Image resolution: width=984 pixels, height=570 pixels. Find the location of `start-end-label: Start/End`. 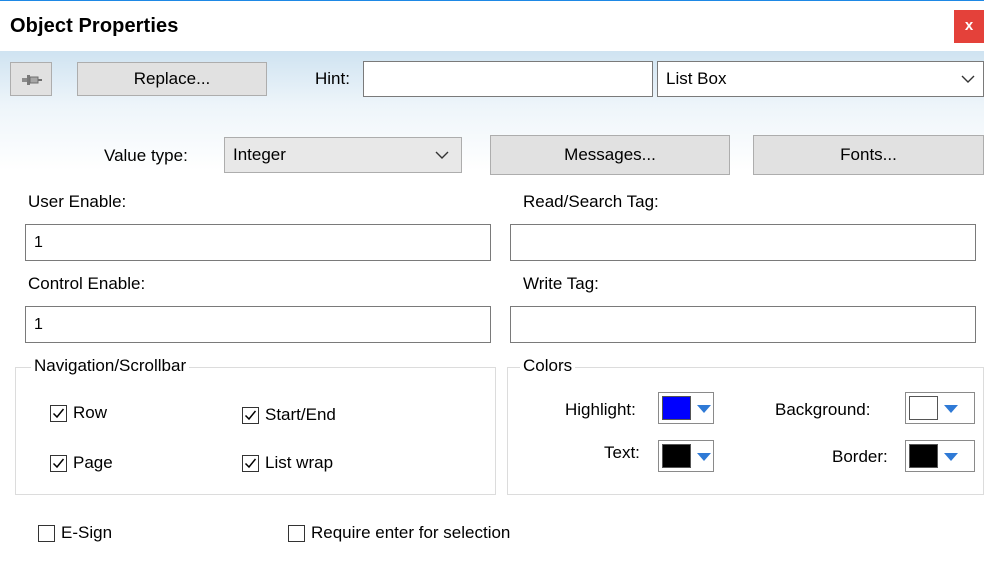

start-end-label: Start/End is located at coordinates (300, 414).